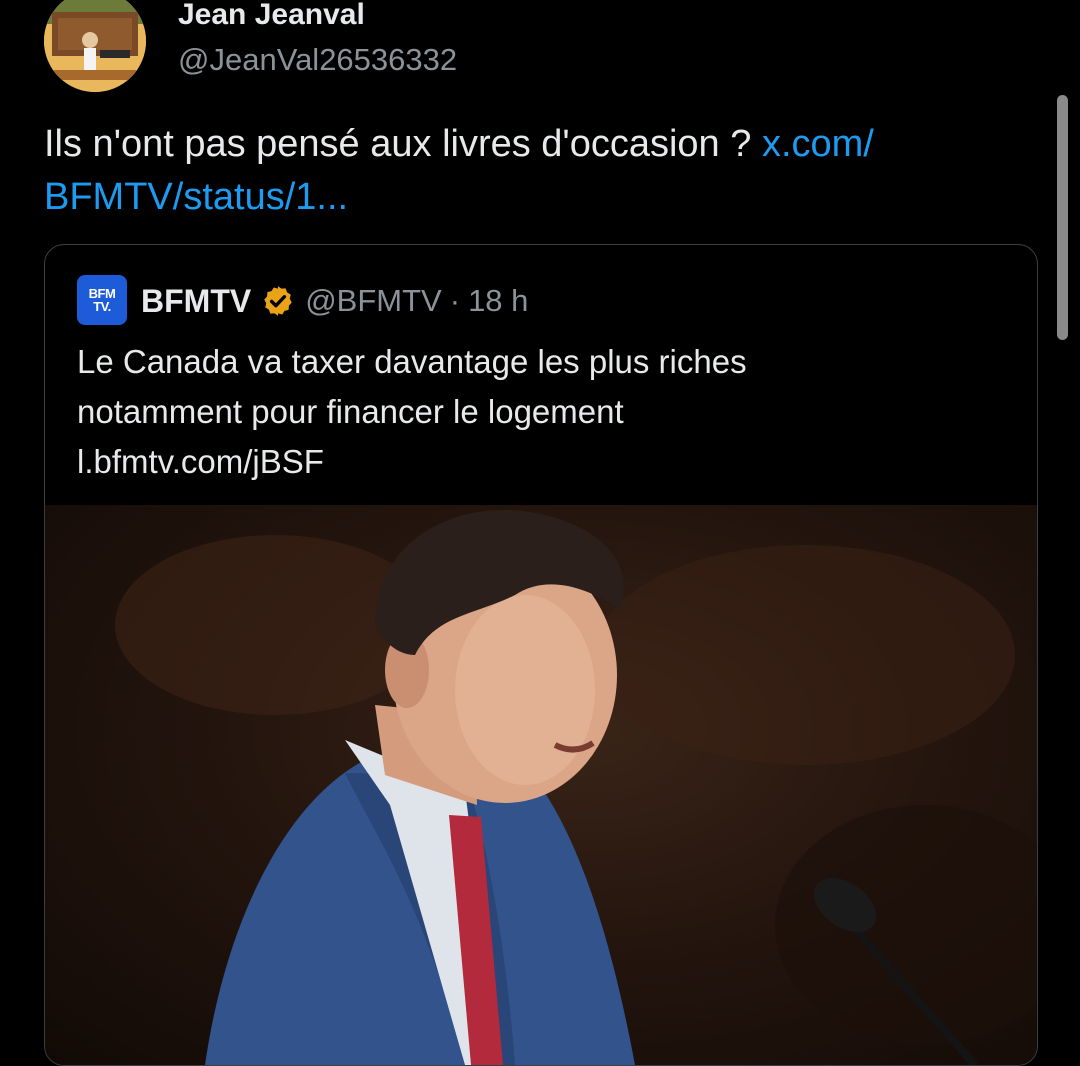 This screenshot has height=1066, width=1080. Describe the element at coordinates (818, 144) in the screenshot. I see `post-link-part1: x.com/` at that location.